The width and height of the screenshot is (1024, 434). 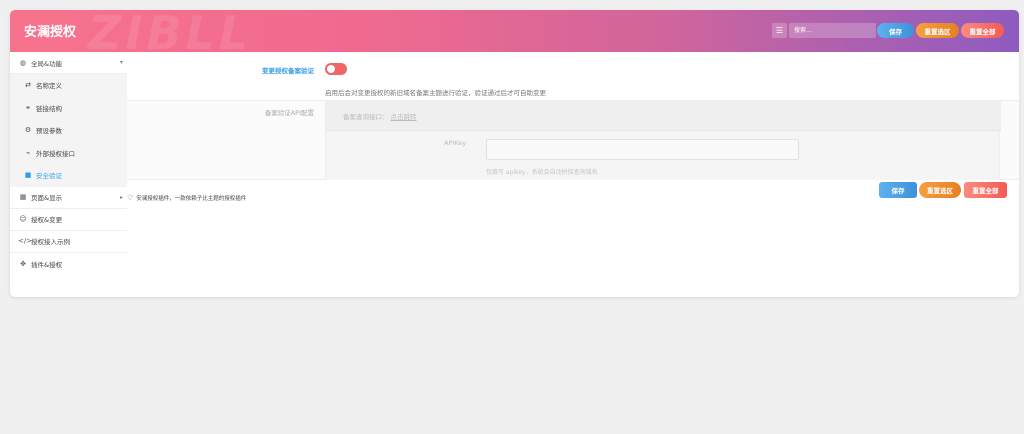 I want to click on sidebar-group-label: 页面&显示, so click(x=47, y=198).